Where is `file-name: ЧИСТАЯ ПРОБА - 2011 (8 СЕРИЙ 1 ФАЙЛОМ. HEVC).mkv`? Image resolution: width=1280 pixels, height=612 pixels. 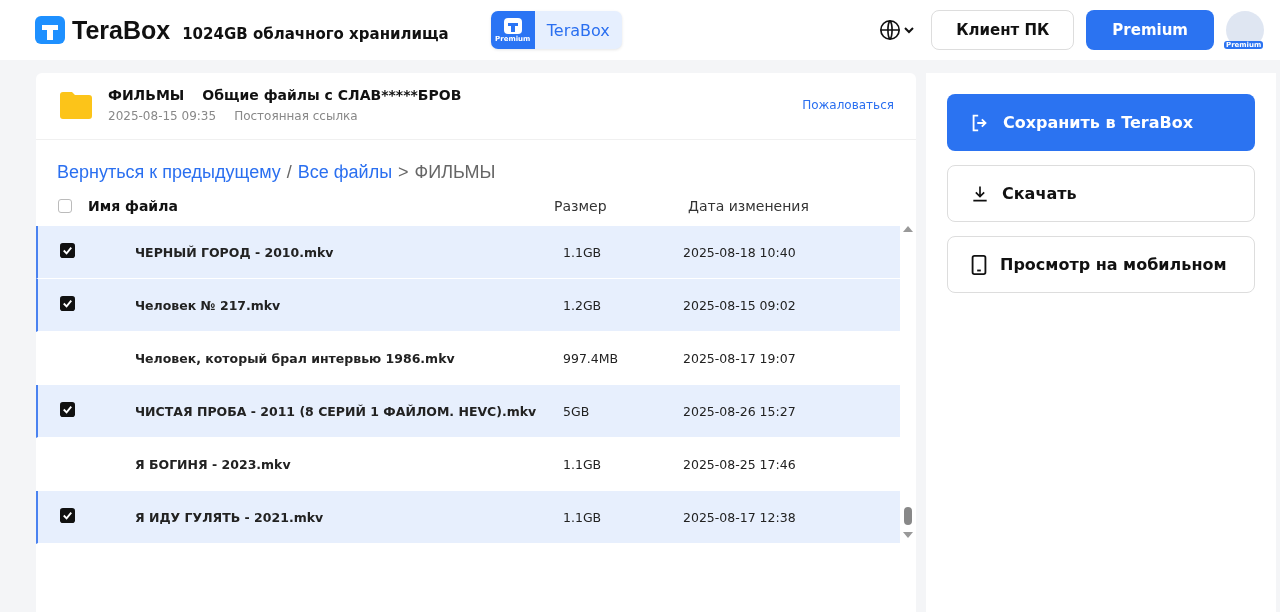 file-name: ЧИСТАЯ ПРОБА - 2011 (8 СЕРИЙ 1 ФАЙЛОМ. HEVC).mkv is located at coordinates (336, 411).